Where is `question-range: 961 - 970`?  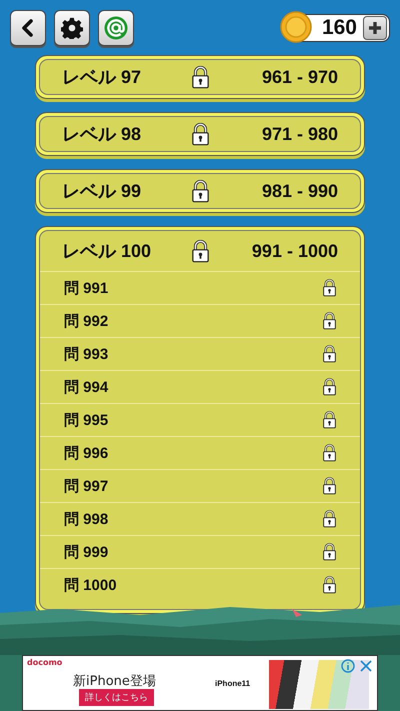 question-range: 961 - 970 is located at coordinates (300, 77).